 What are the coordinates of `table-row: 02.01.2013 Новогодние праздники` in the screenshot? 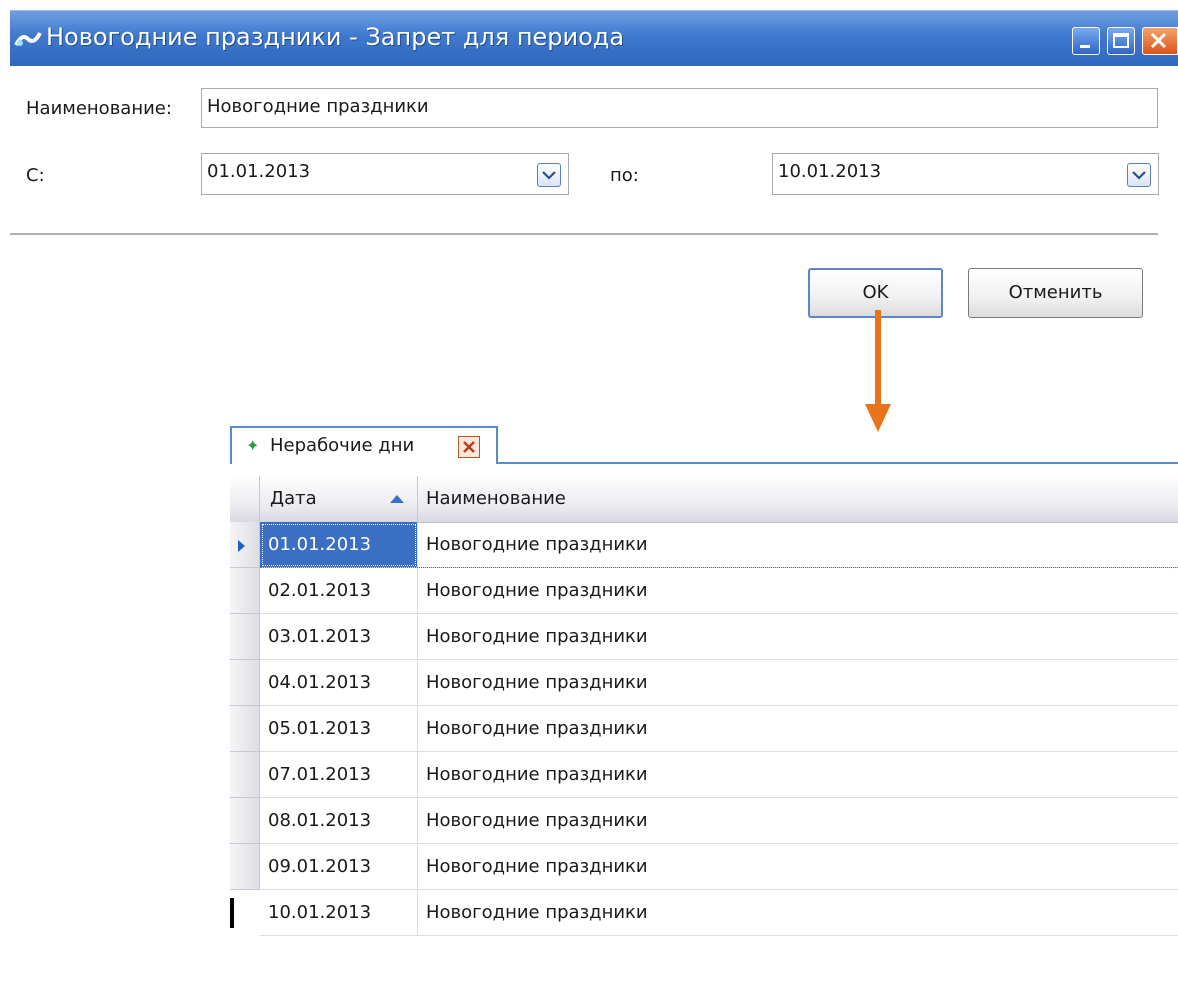 It's located at (704, 591).